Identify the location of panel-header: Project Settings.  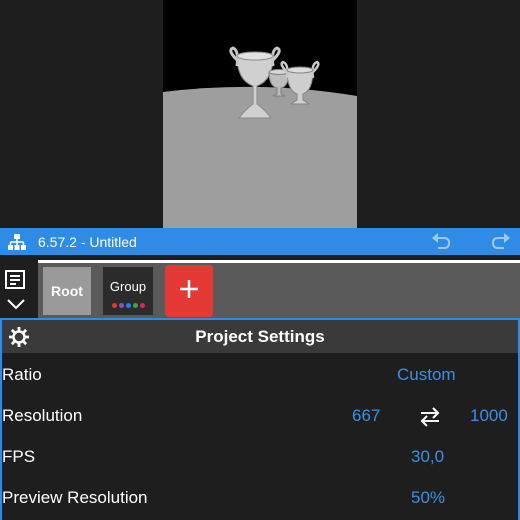
(260, 336).